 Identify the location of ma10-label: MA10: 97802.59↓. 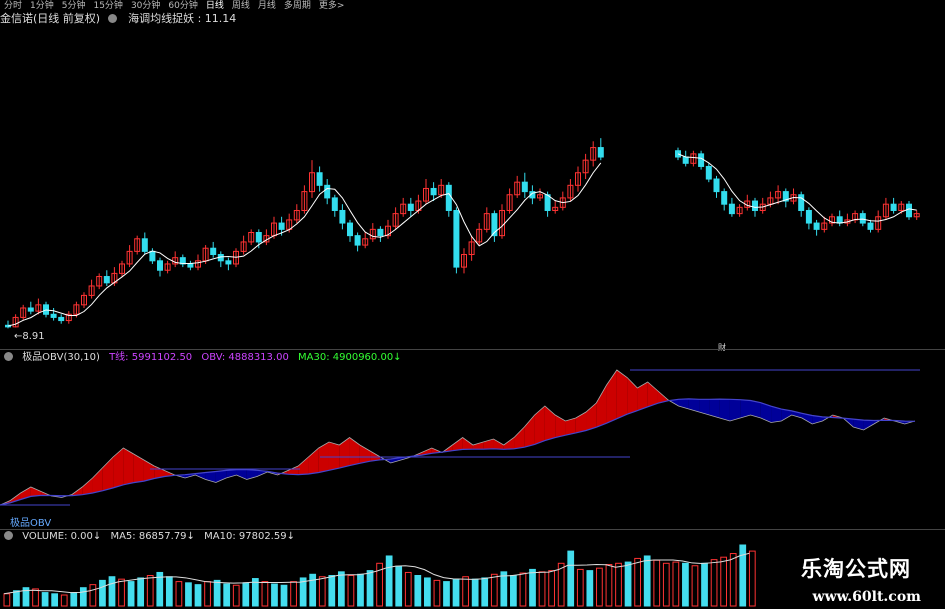
(249, 536).